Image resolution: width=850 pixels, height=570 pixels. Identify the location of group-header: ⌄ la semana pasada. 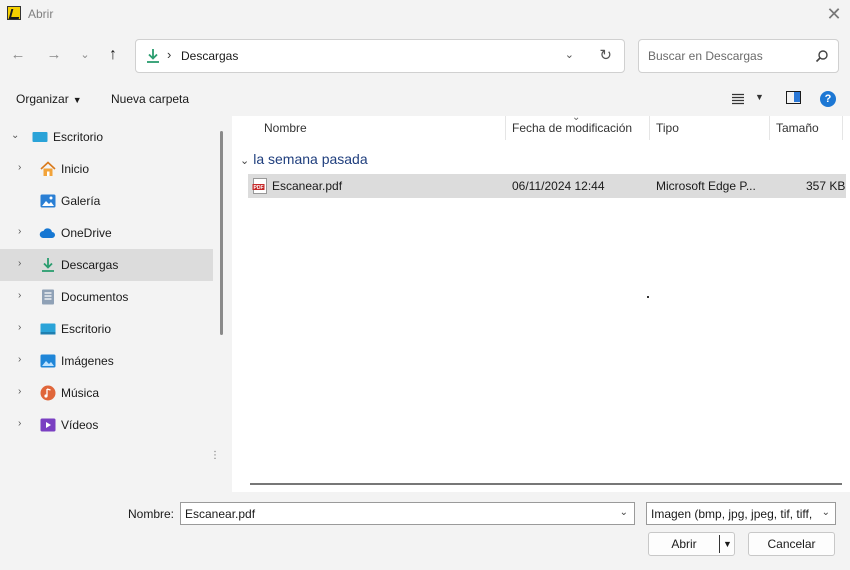
(304, 159).